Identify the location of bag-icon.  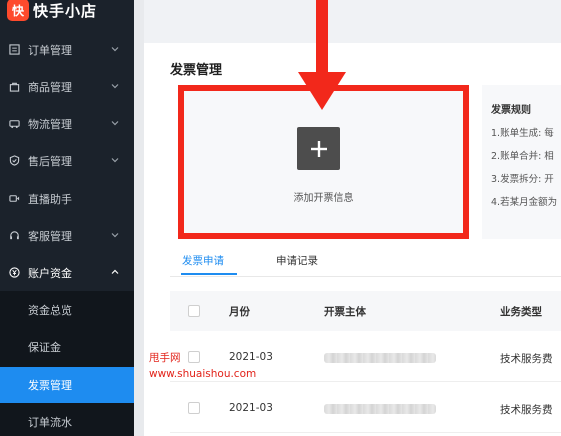
(14, 87).